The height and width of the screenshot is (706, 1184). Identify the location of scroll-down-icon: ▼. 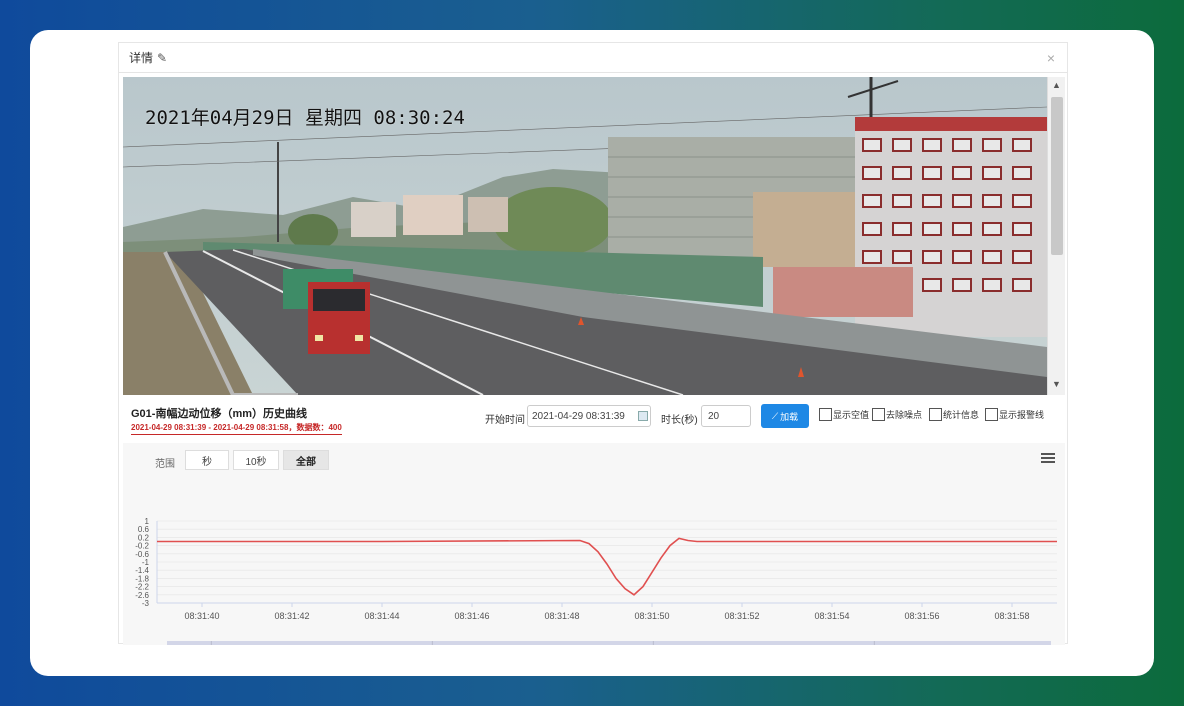
(1056, 384).